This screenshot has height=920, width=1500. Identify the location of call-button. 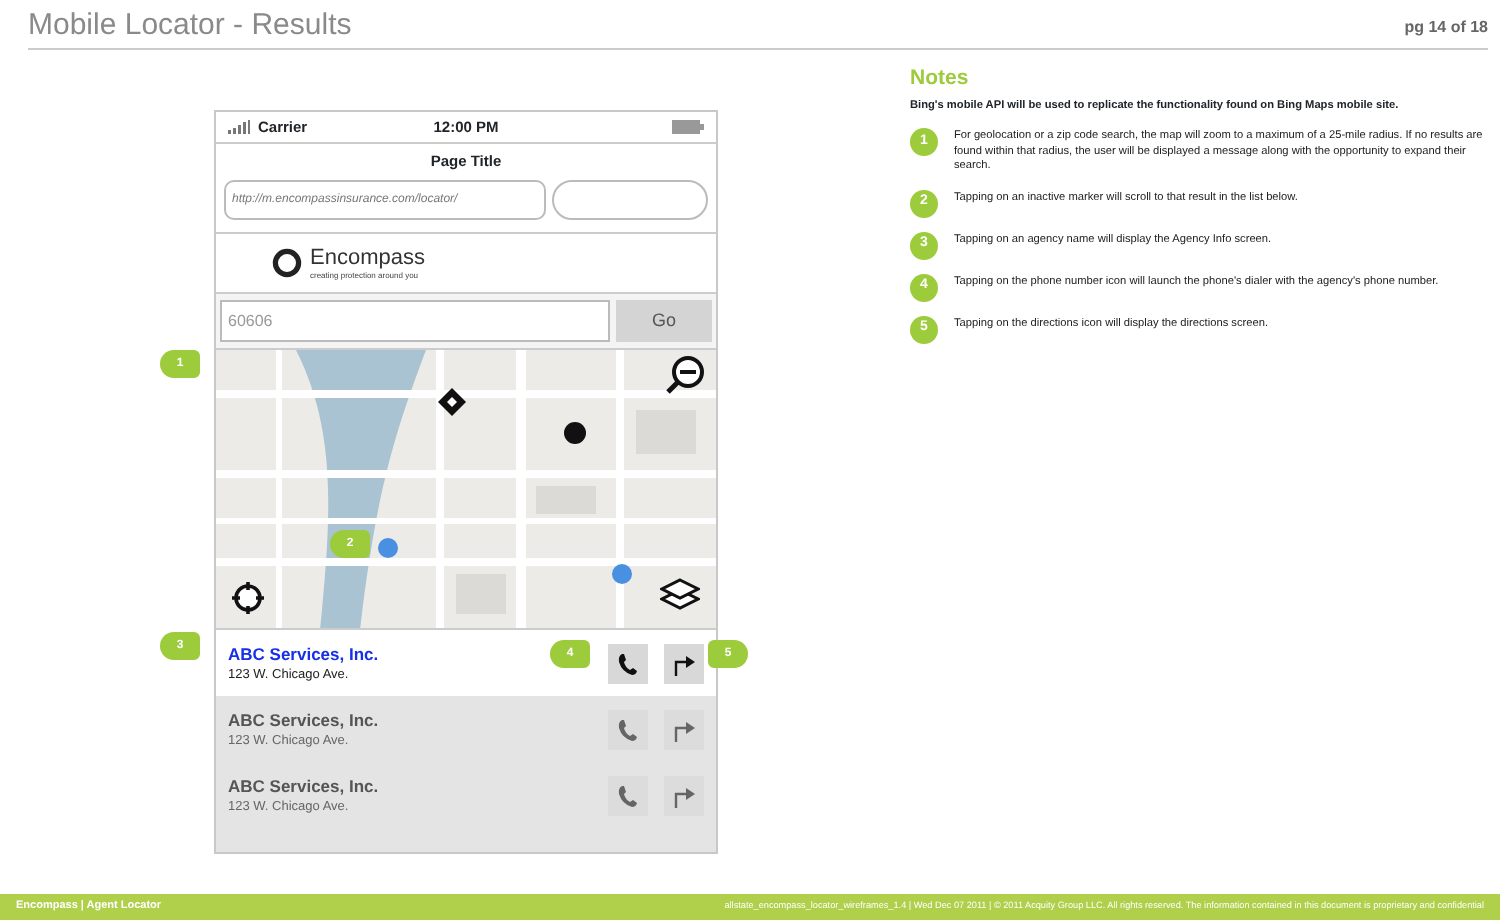
(628, 663).